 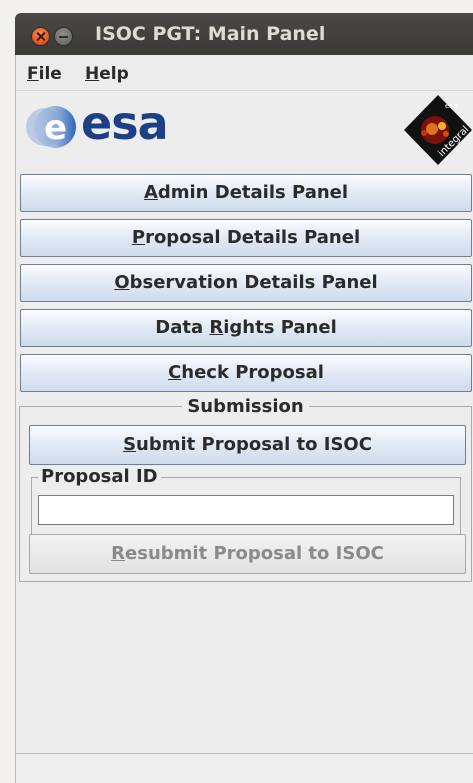 I want to click on check-proposal-button: Check Proposal, so click(x=246, y=373).